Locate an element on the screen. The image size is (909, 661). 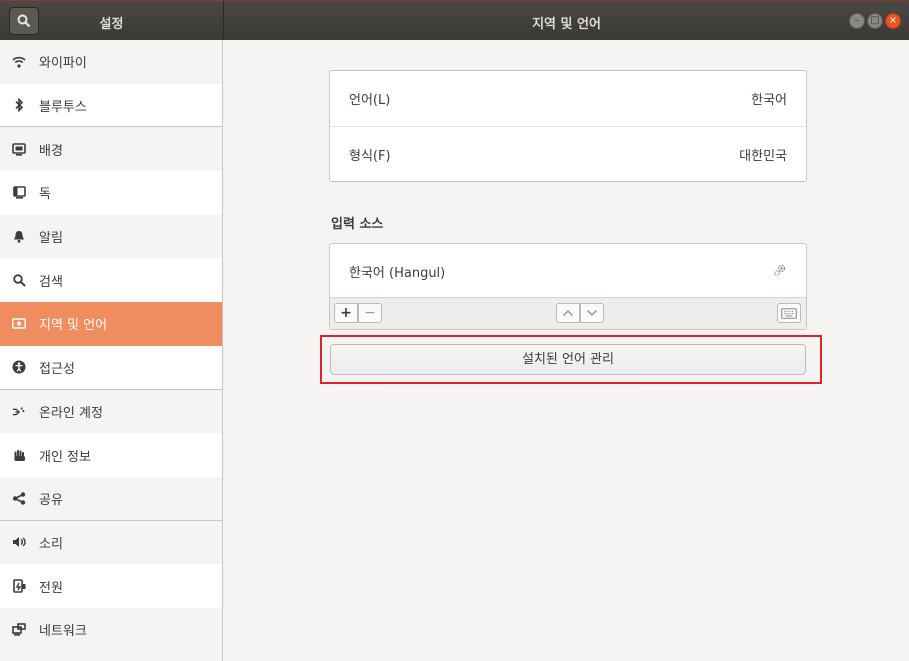
chevron-up-icon is located at coordinates (568, 313).